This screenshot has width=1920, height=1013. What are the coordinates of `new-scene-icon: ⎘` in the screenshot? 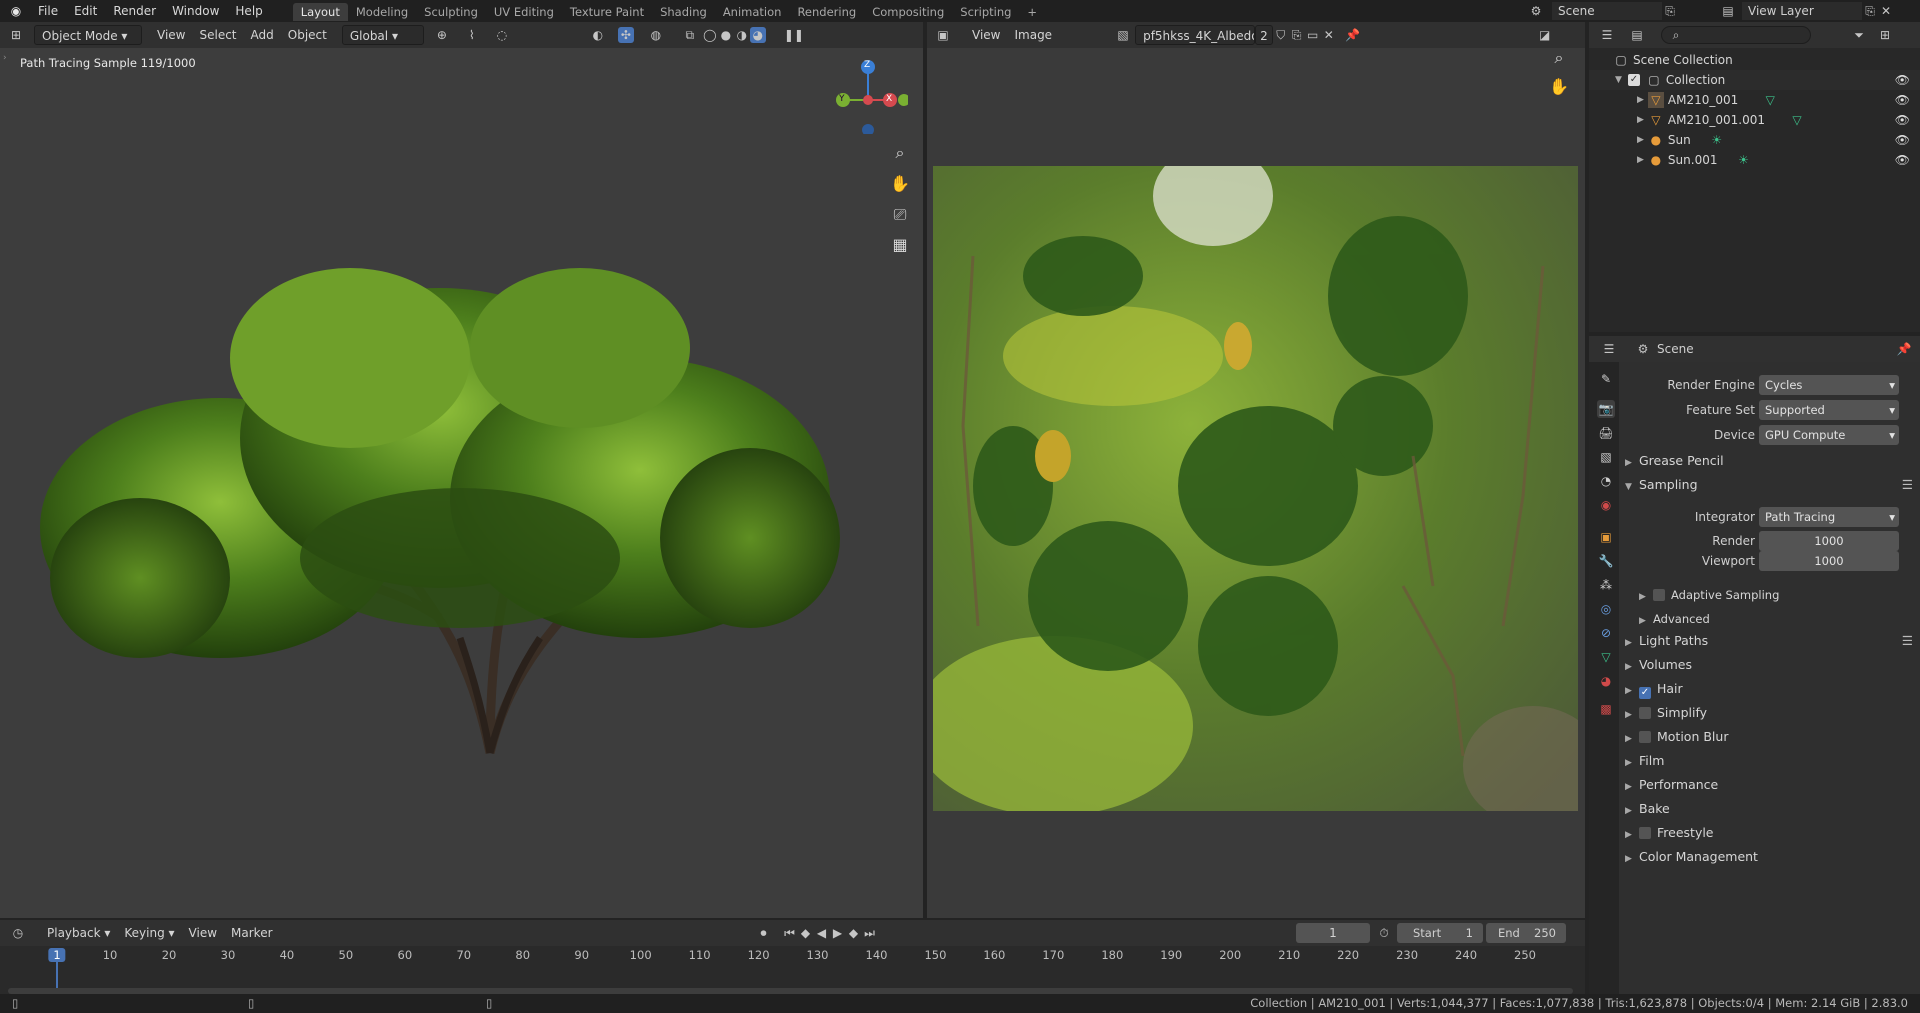 It's located at (1670, 11).